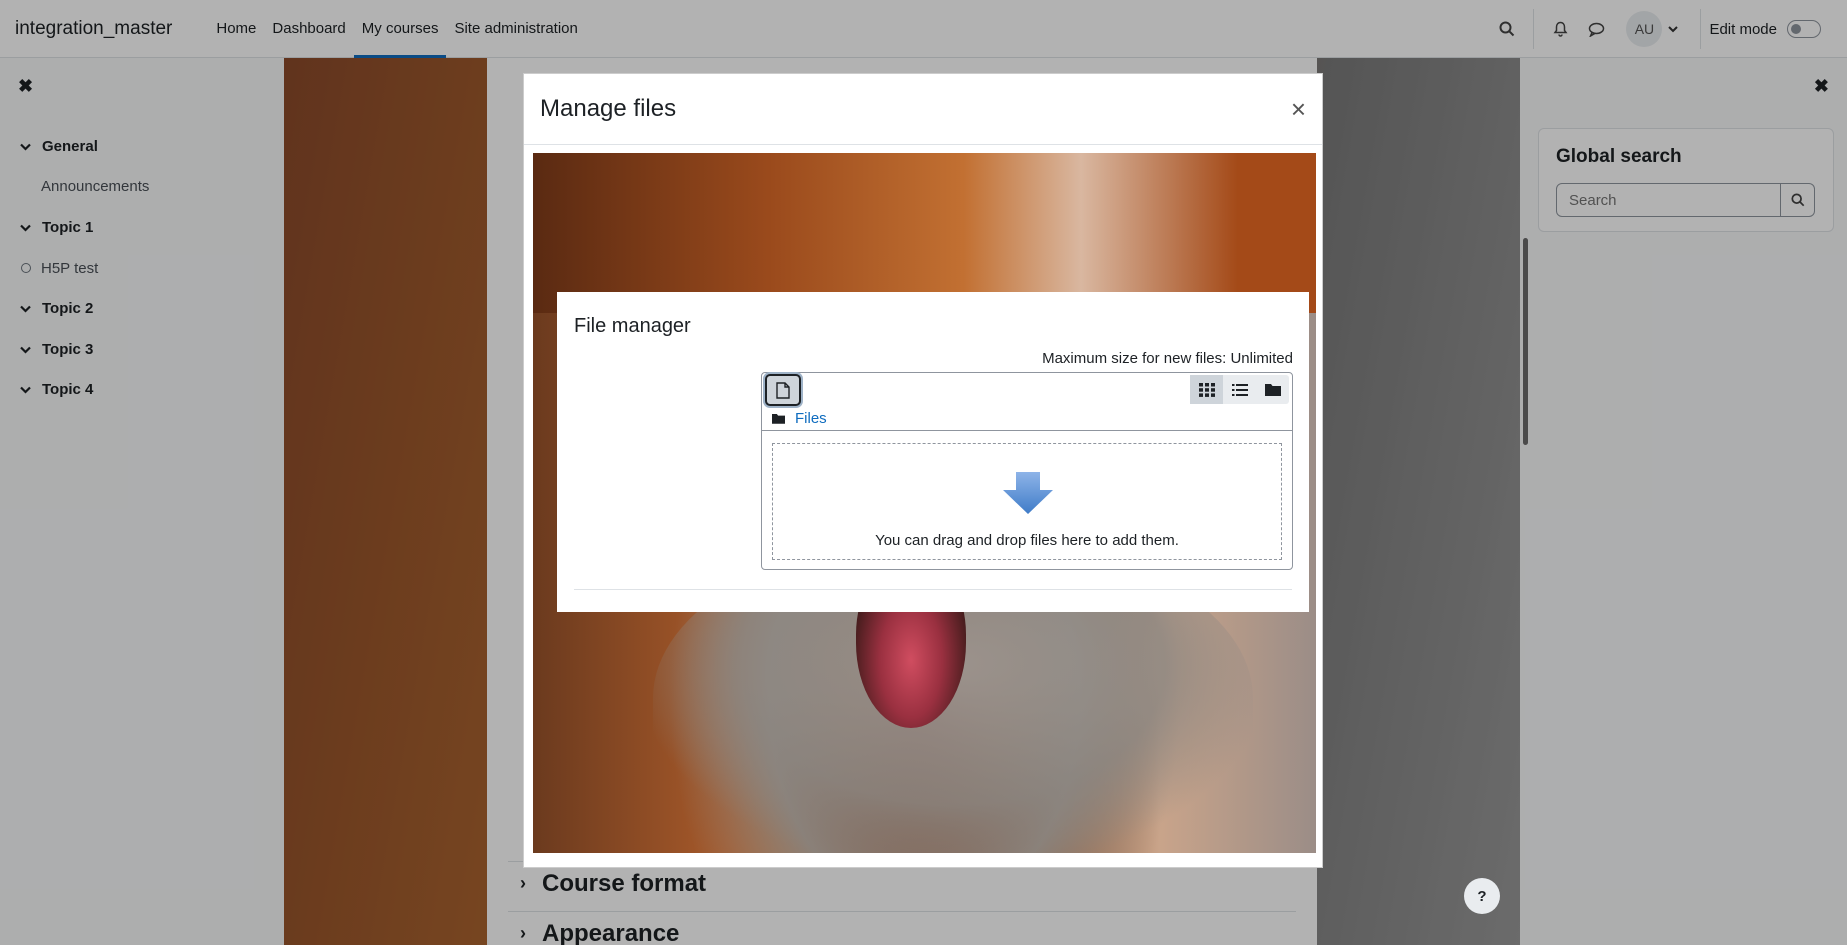 The image size is (1847, 945). I want to click on file-icon, so click(783, 390).